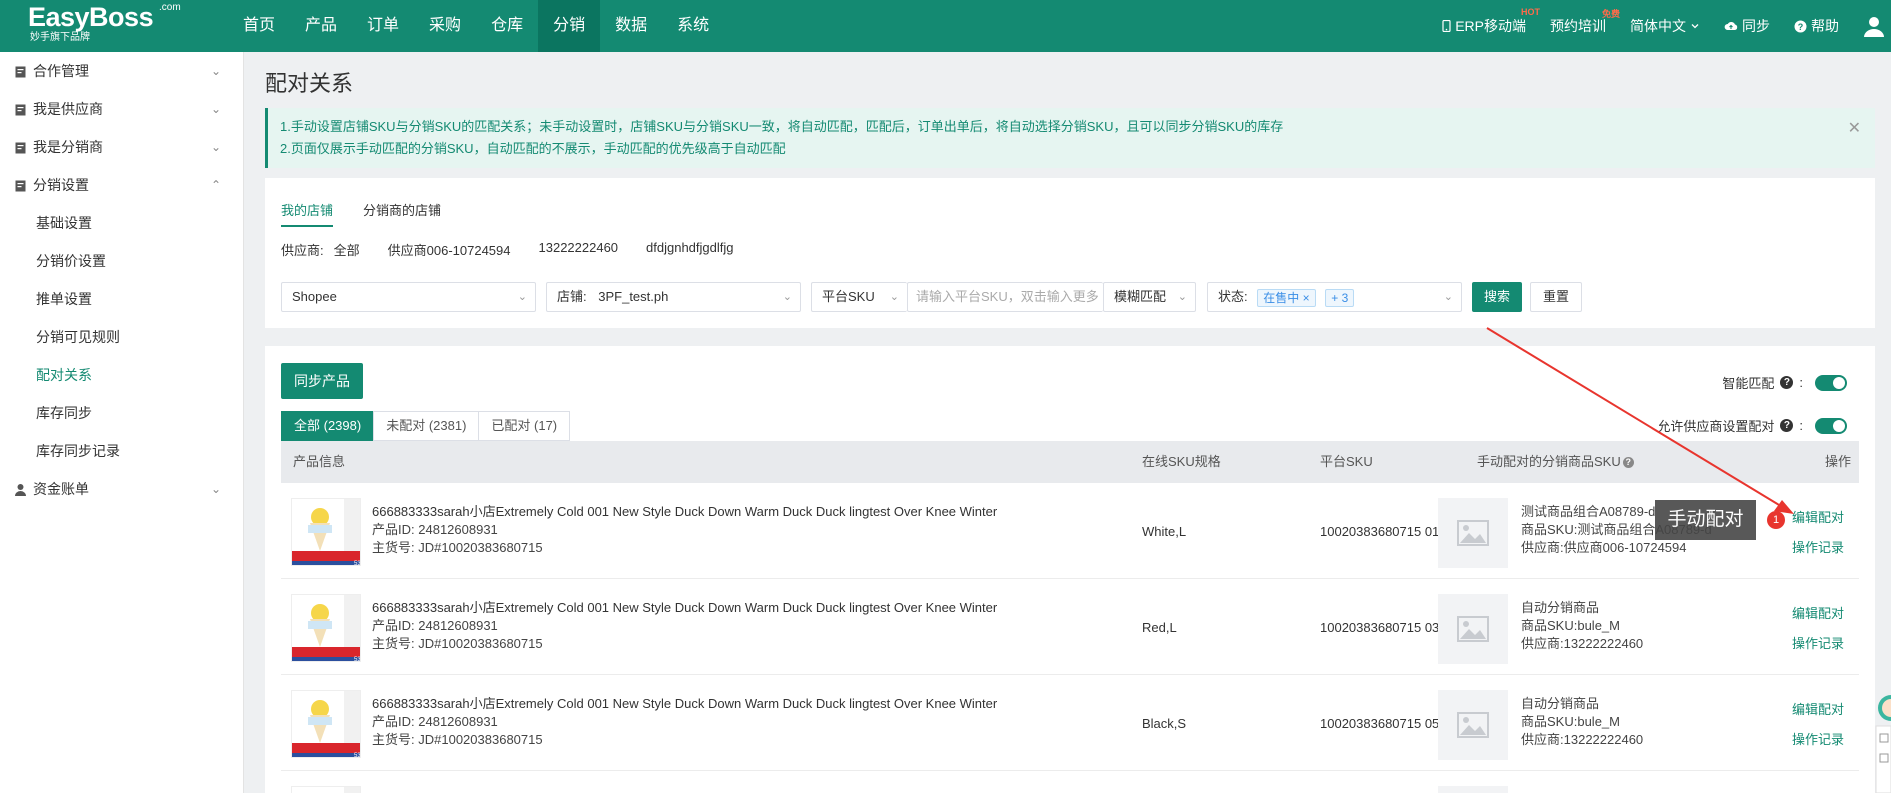  I want to click on sidebar-item-pairing: 配对关系, so click(121, 375).